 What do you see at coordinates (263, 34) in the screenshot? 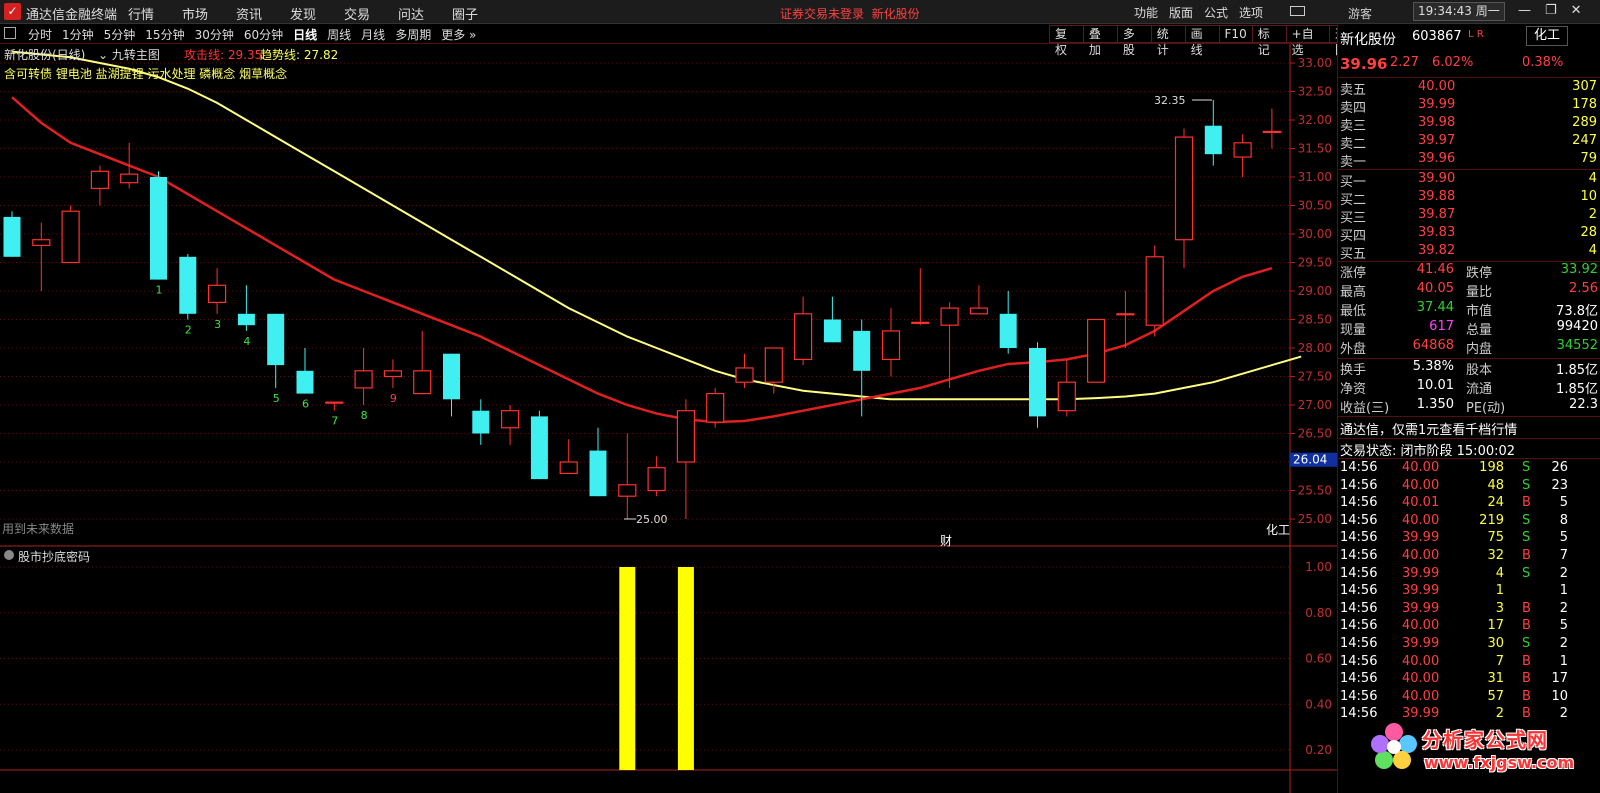
I see `tab-period-5: 60分钟` at bounding box center [263, 34].